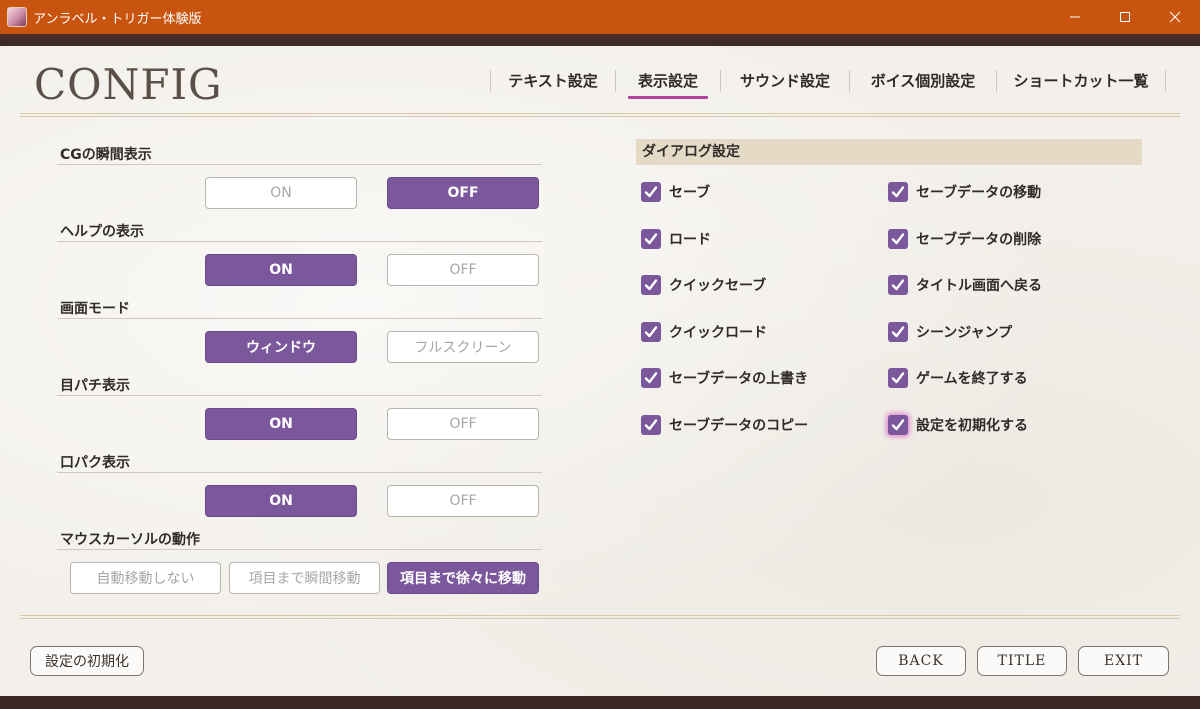  I want to click on lip-sync-off-button: OFF, so click(463, 501).